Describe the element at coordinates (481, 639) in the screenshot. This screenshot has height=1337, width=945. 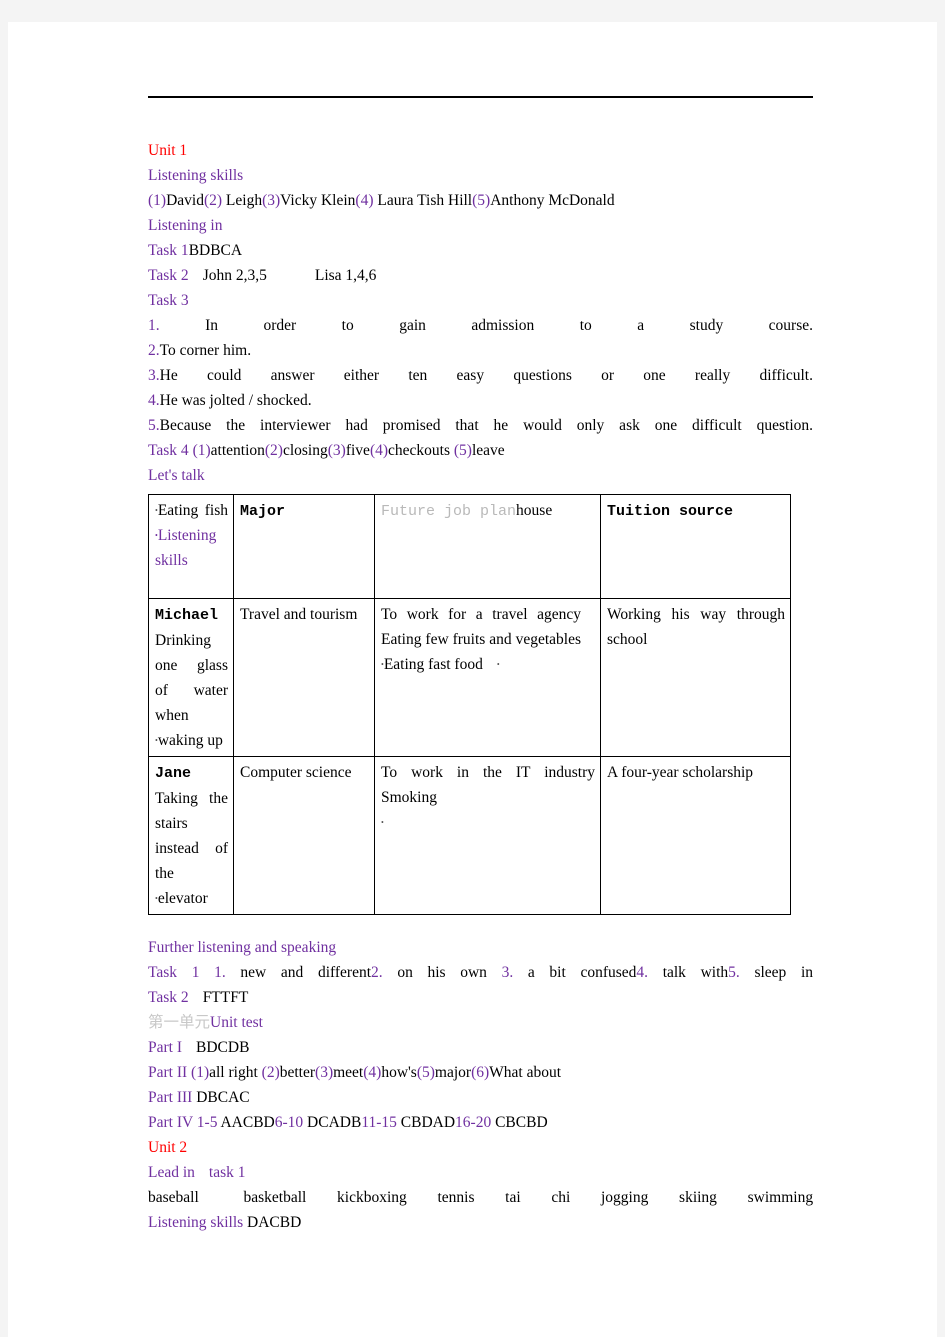
I see `row-michael-extra-1: Eating few fruits and vegetables` at that location.